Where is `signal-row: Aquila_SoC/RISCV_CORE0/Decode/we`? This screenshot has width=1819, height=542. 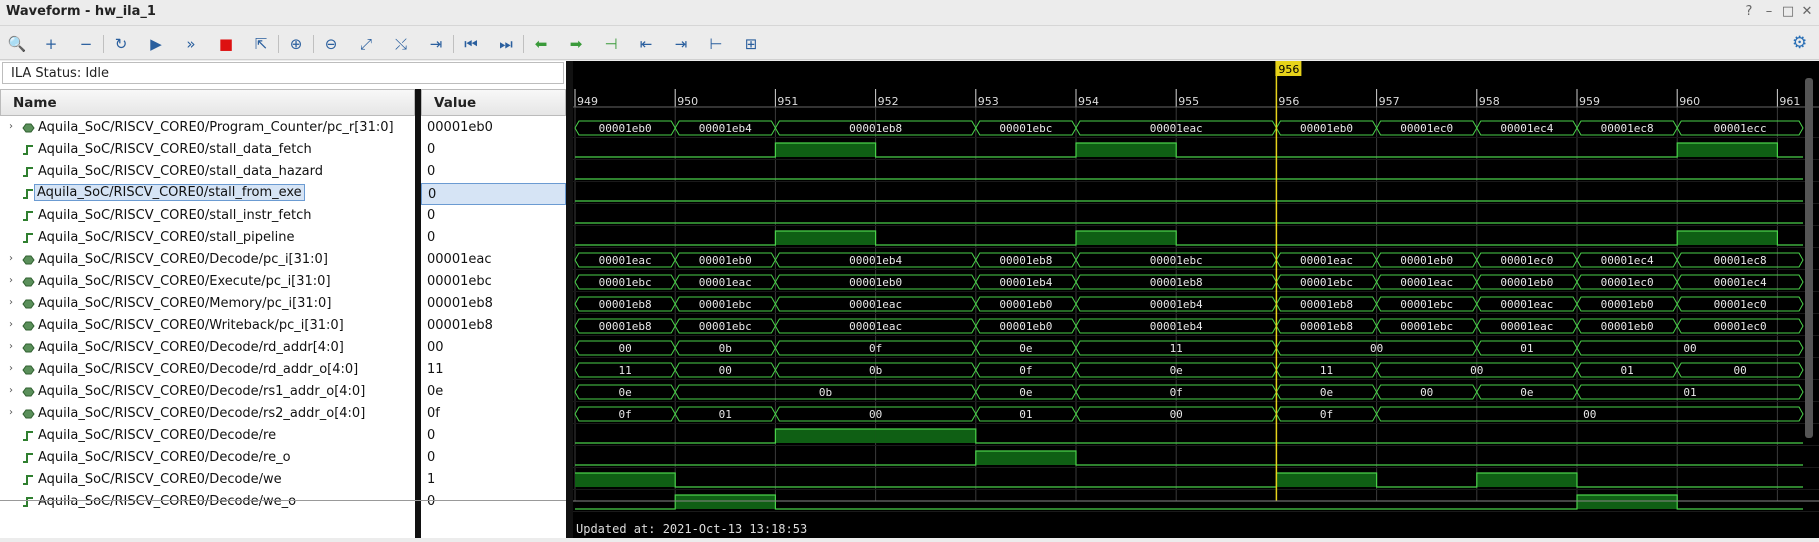 signal-row: Aquila_SoC/RISCV_CORE0/Decode/we is located at coordinates (207, 480).